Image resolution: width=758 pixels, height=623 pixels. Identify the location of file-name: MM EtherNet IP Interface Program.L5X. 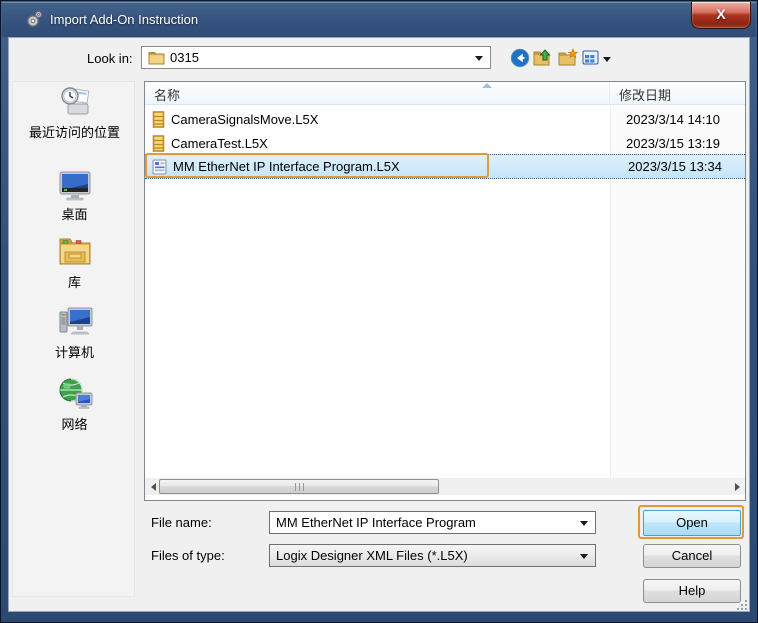
(286, 166).